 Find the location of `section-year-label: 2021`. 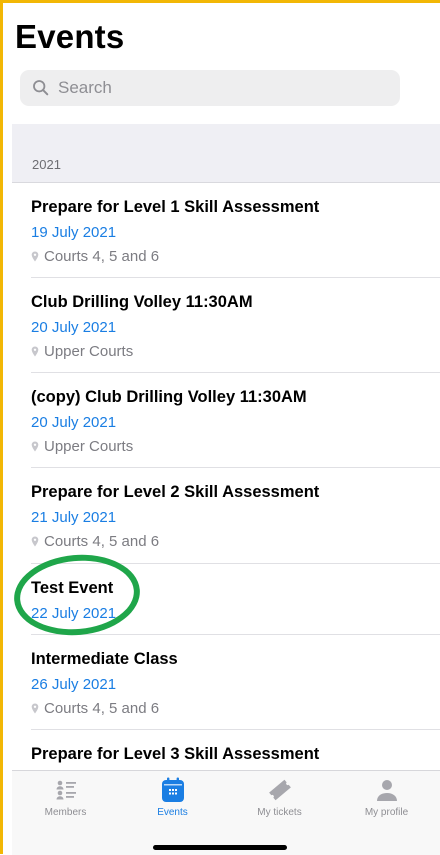

section-year-label: 2021 is located at coordinates (46, 164).